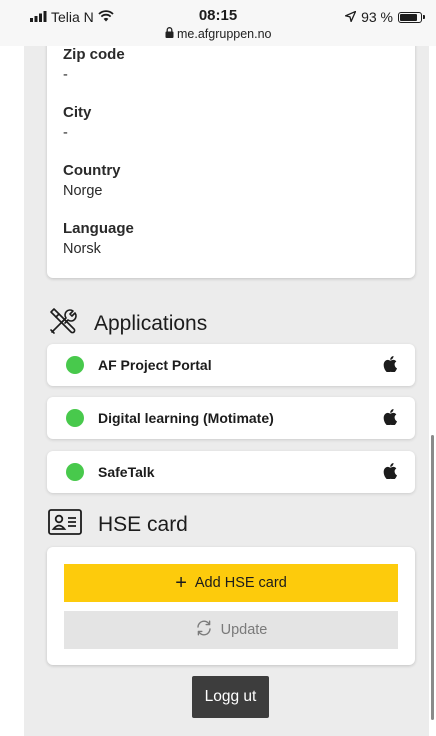  I want to click on update-label: Update, so click(244, 630).